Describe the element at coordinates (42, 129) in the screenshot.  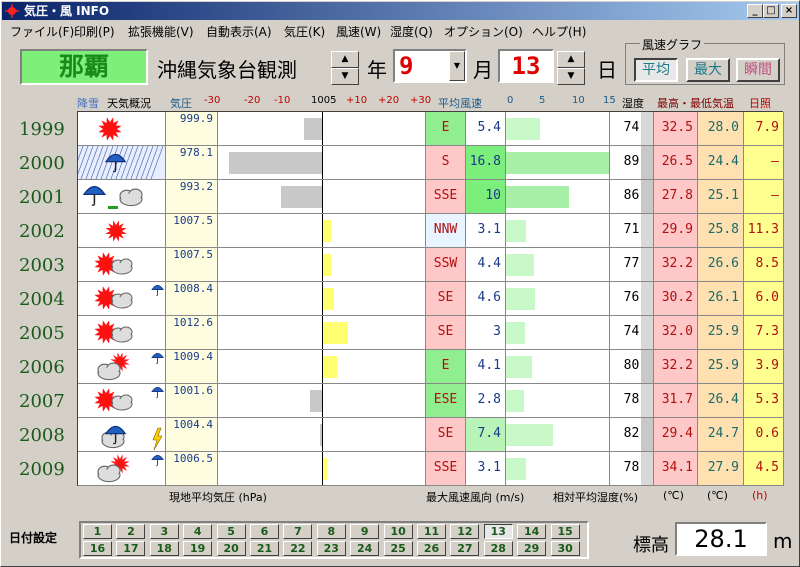
I see `year-label: 1999` at that location.